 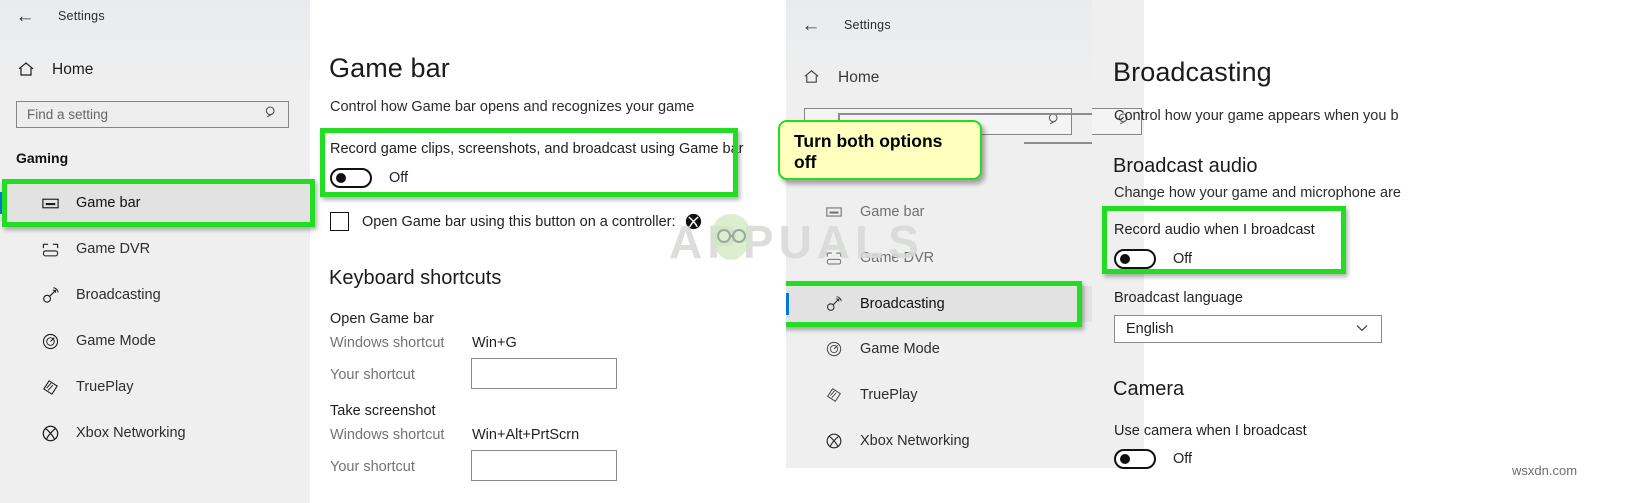 I want to click on sidebar-item-game-dvr: Game DVR, so click(x=155, y=249).